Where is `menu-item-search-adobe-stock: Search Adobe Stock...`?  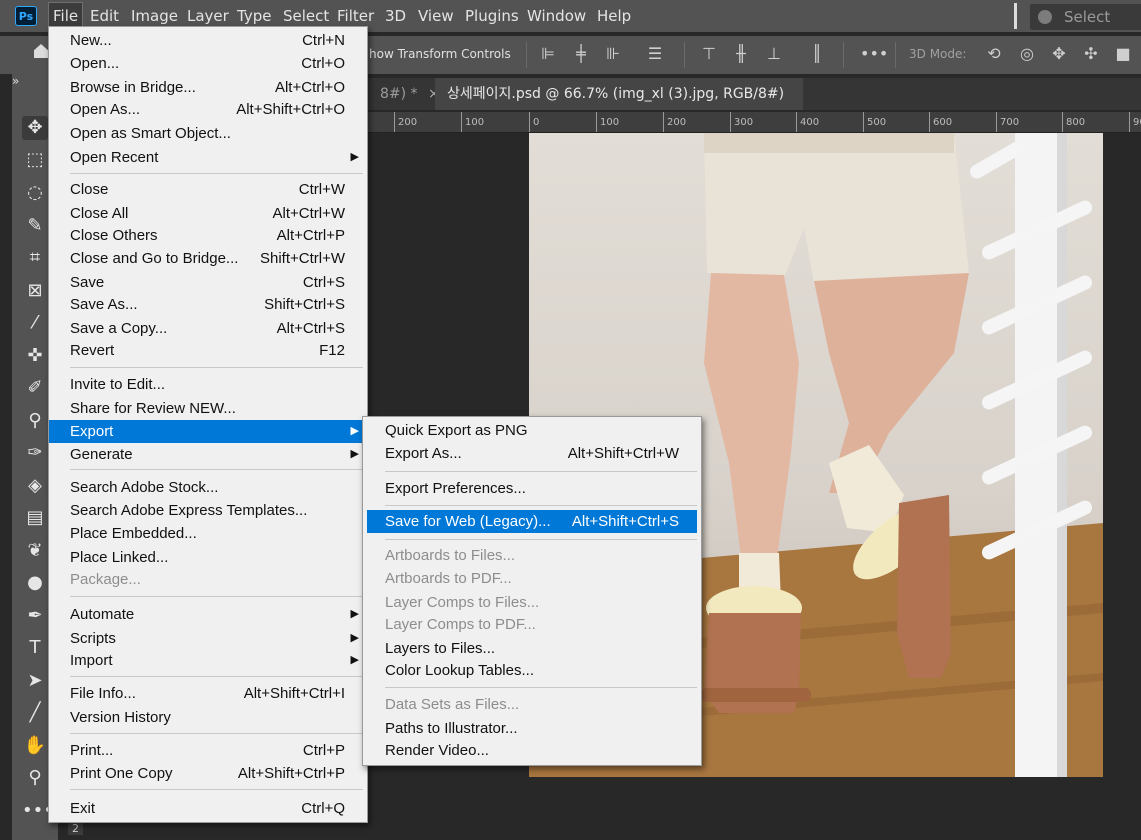
menu-item-search-adobe-stock: Search Adobe Stock... is located at coordinates (208, 487).